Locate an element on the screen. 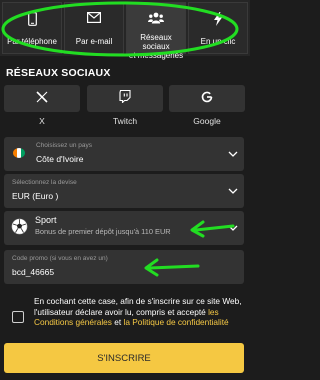  bonus-select-title: Sport is located at coordinates (46, 220).